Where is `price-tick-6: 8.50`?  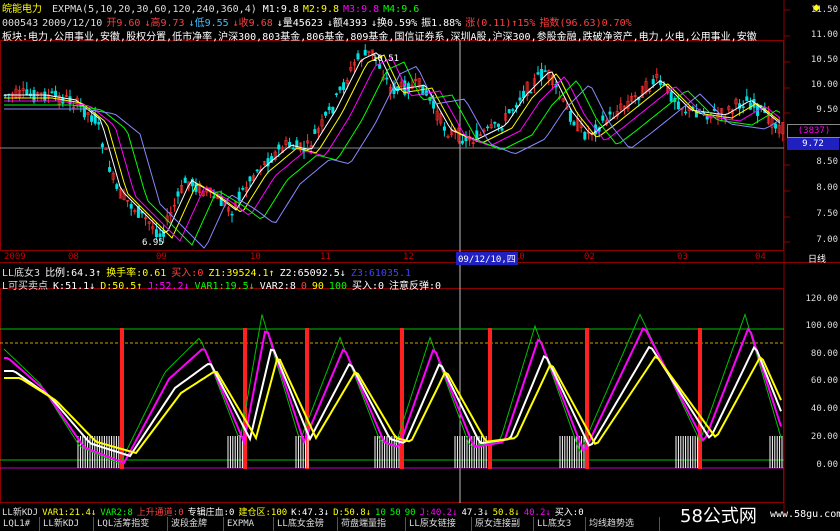
price-tick-6: 8.50 is located at coordinates (827, 162).